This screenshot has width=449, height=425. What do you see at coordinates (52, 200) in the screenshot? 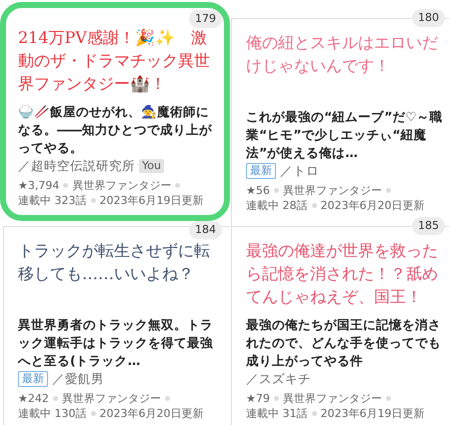
I see `episode-count: 連載中 323話` at bounding box center [52, 200].